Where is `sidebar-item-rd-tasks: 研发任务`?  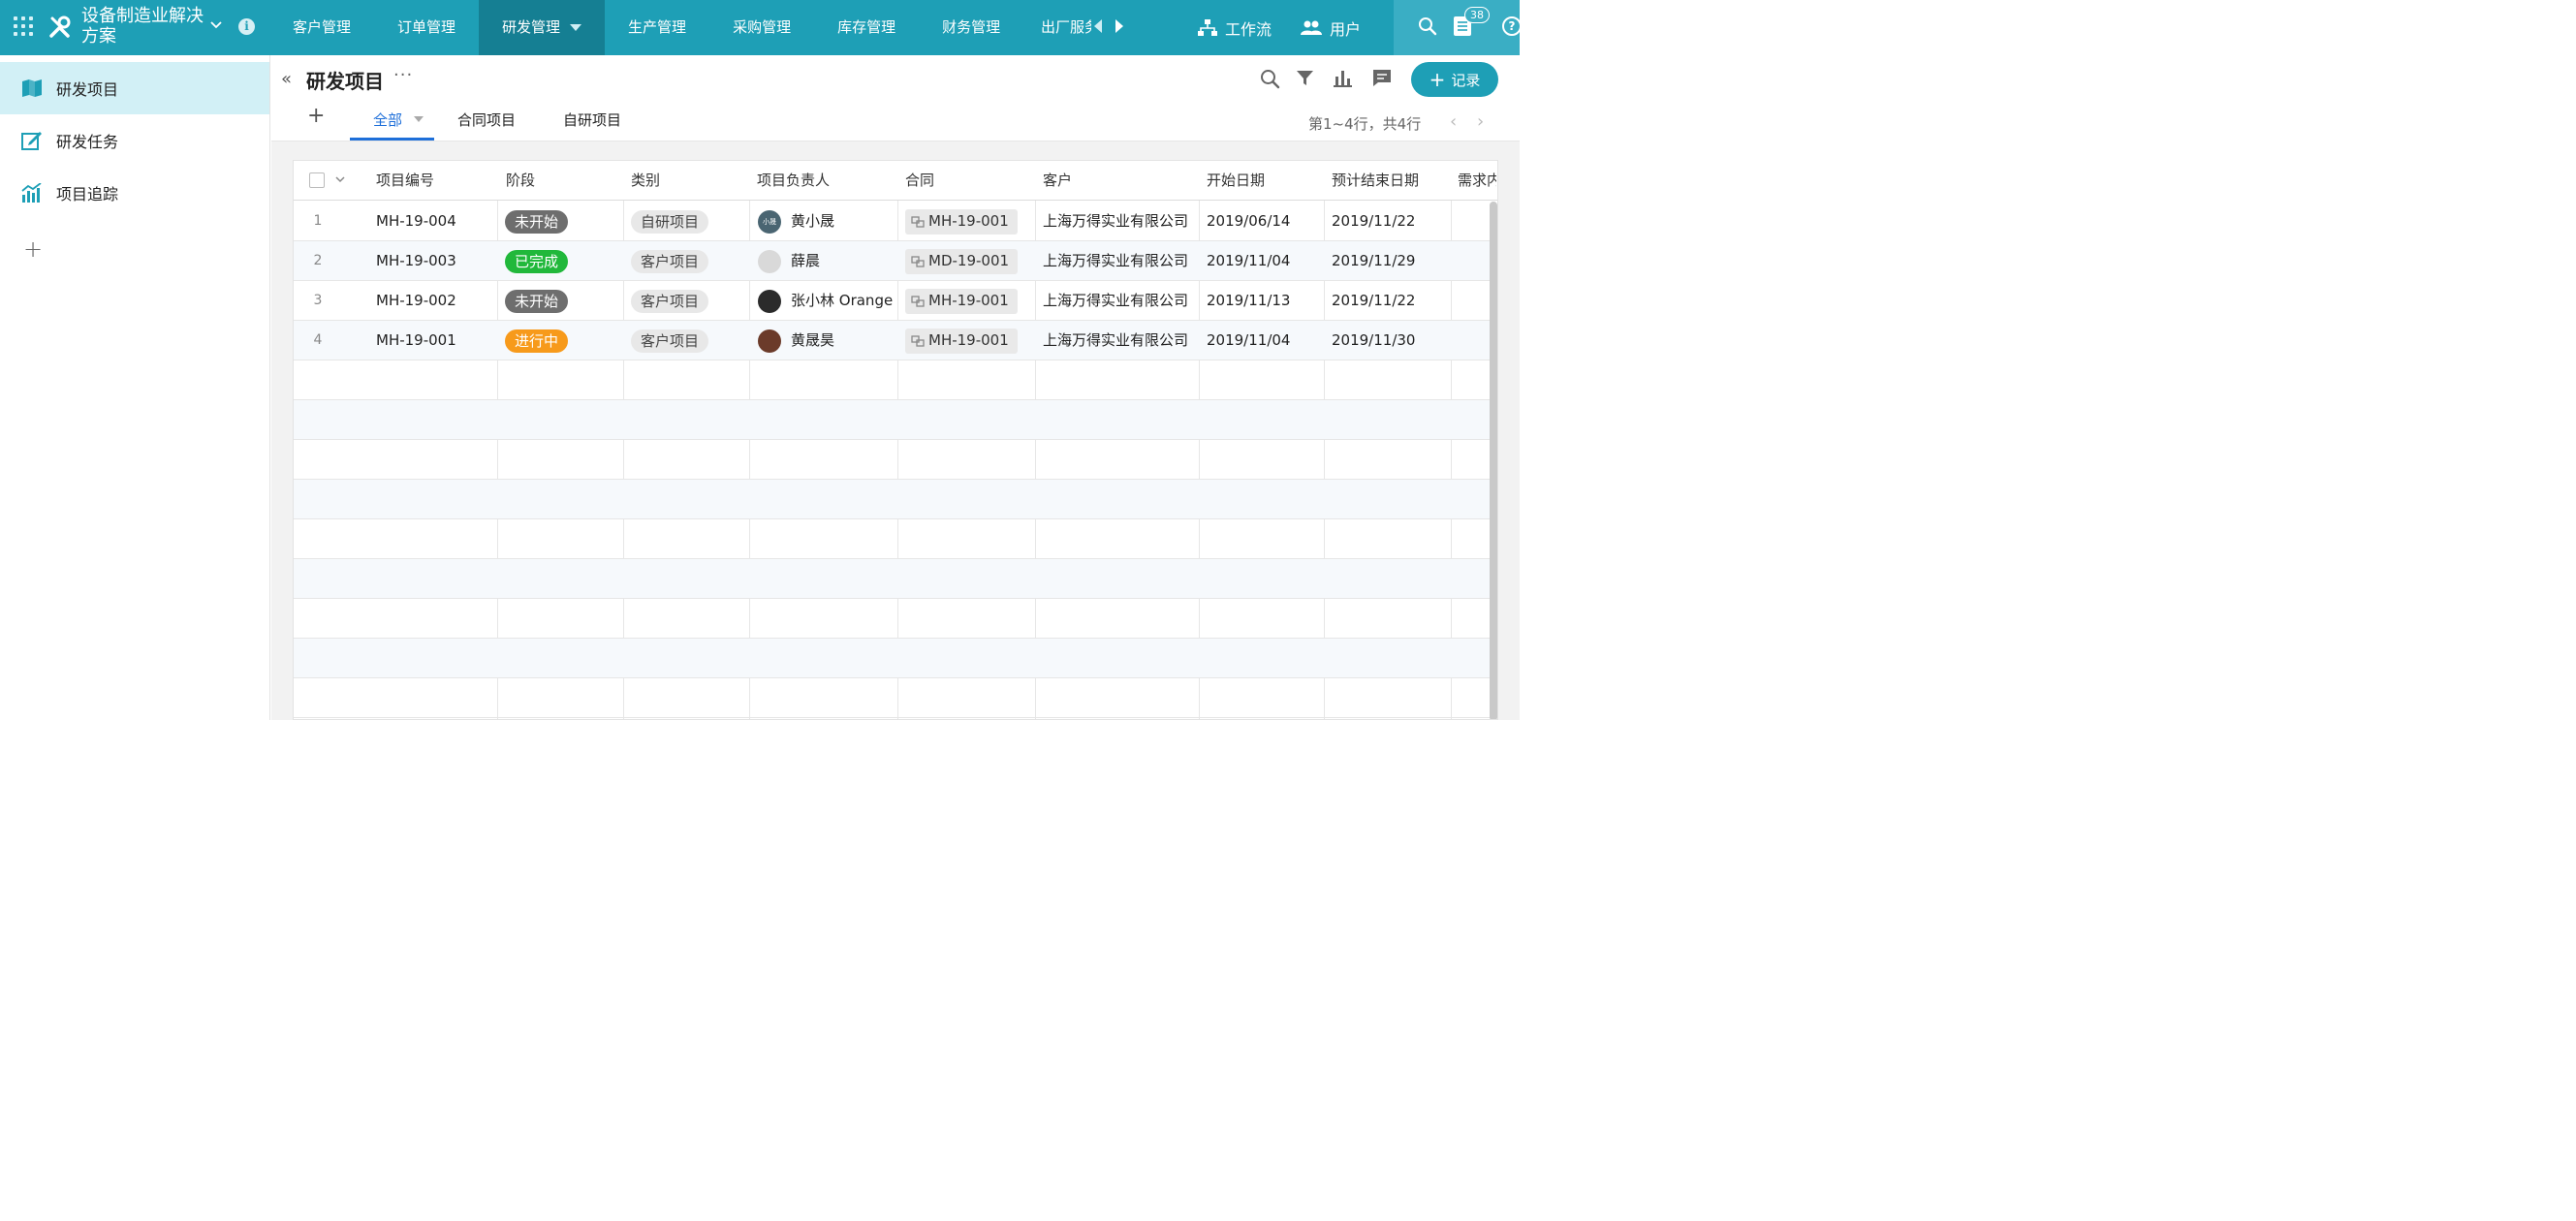 sidebar-item-rd-tasks: 研发任务 is located at coordinates (134, 141).